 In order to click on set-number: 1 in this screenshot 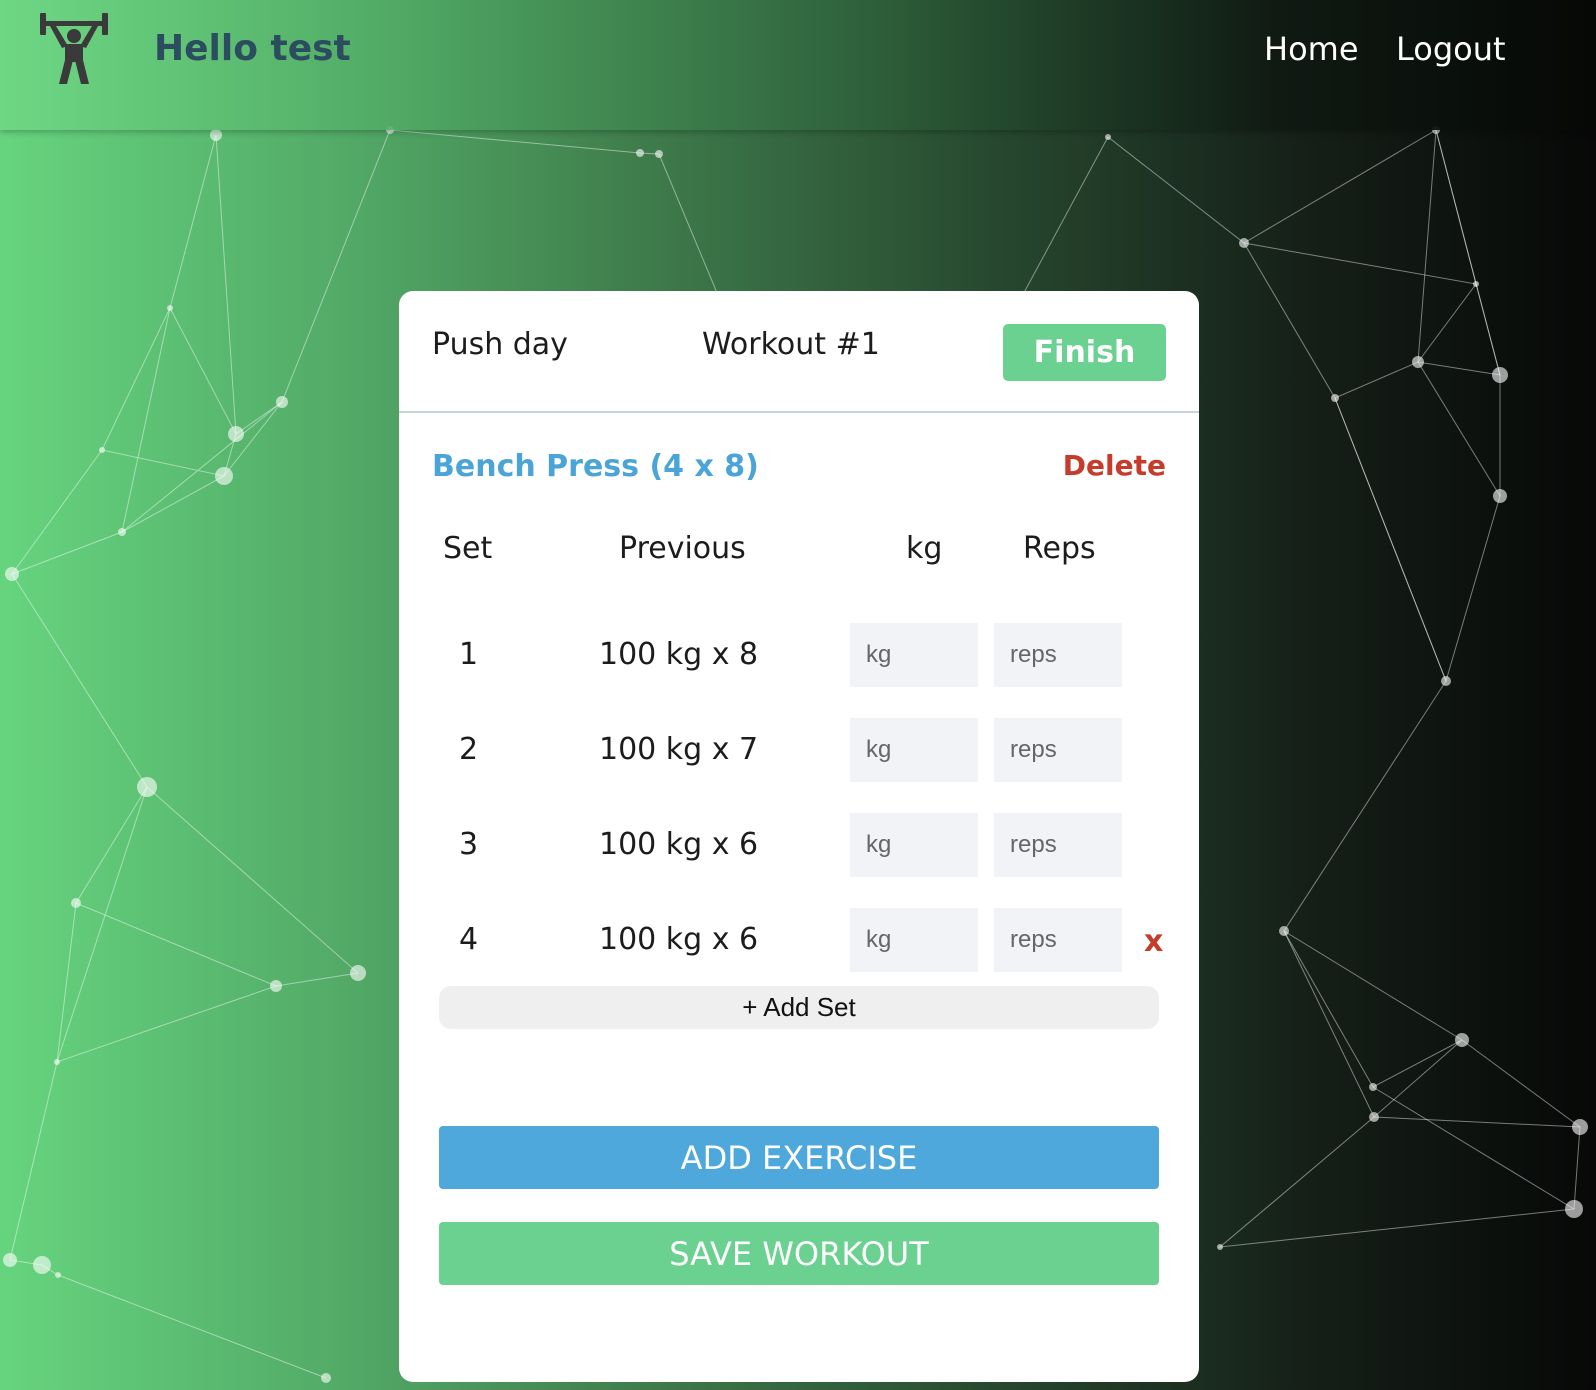, I will do `click(469, 654)`.